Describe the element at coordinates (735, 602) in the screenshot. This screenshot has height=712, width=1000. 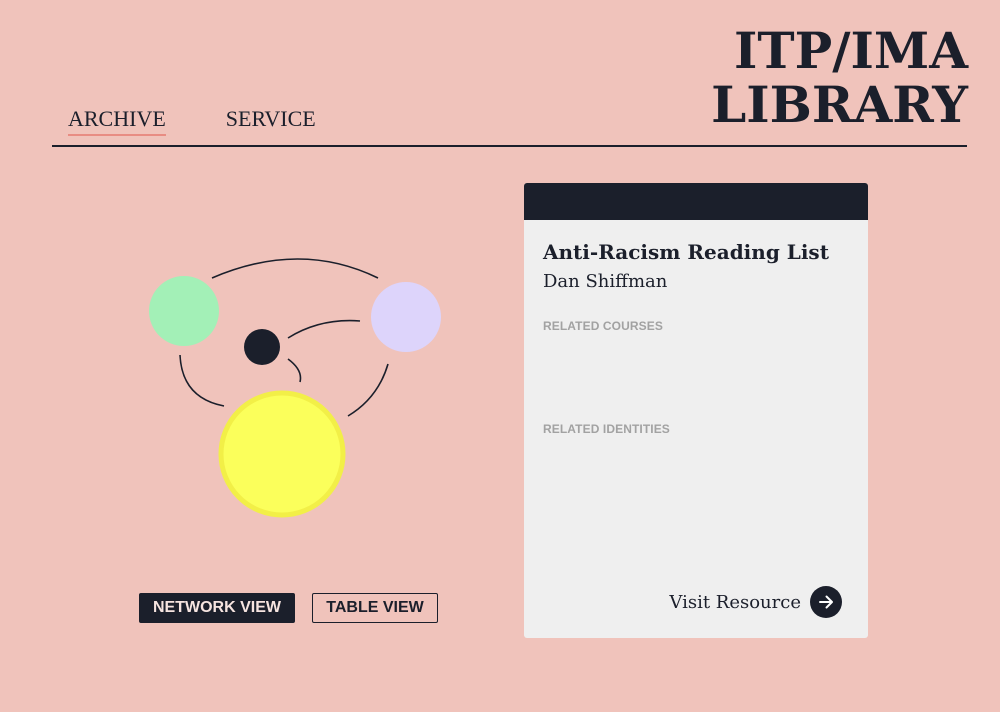
I see `visit-resource-label: Visit Resource` at that location.